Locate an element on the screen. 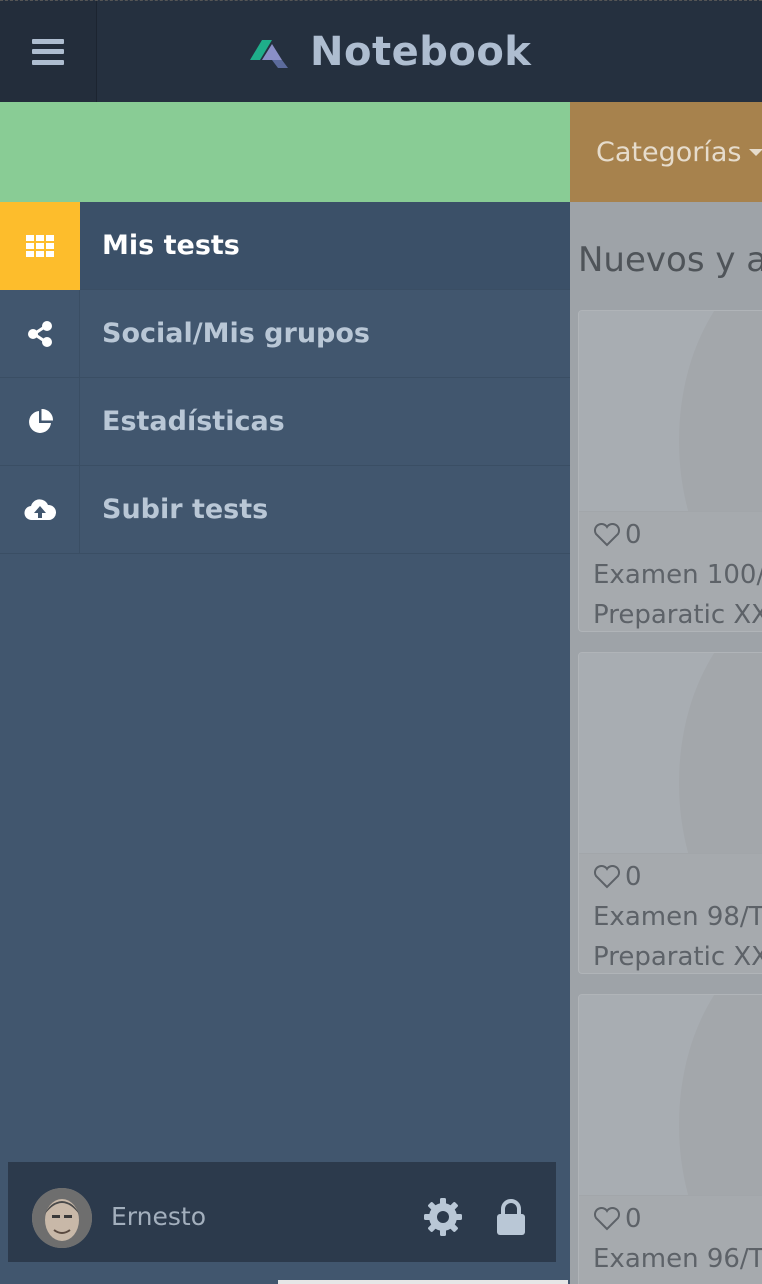  home-indicator is located at coordinates (423, 1282).